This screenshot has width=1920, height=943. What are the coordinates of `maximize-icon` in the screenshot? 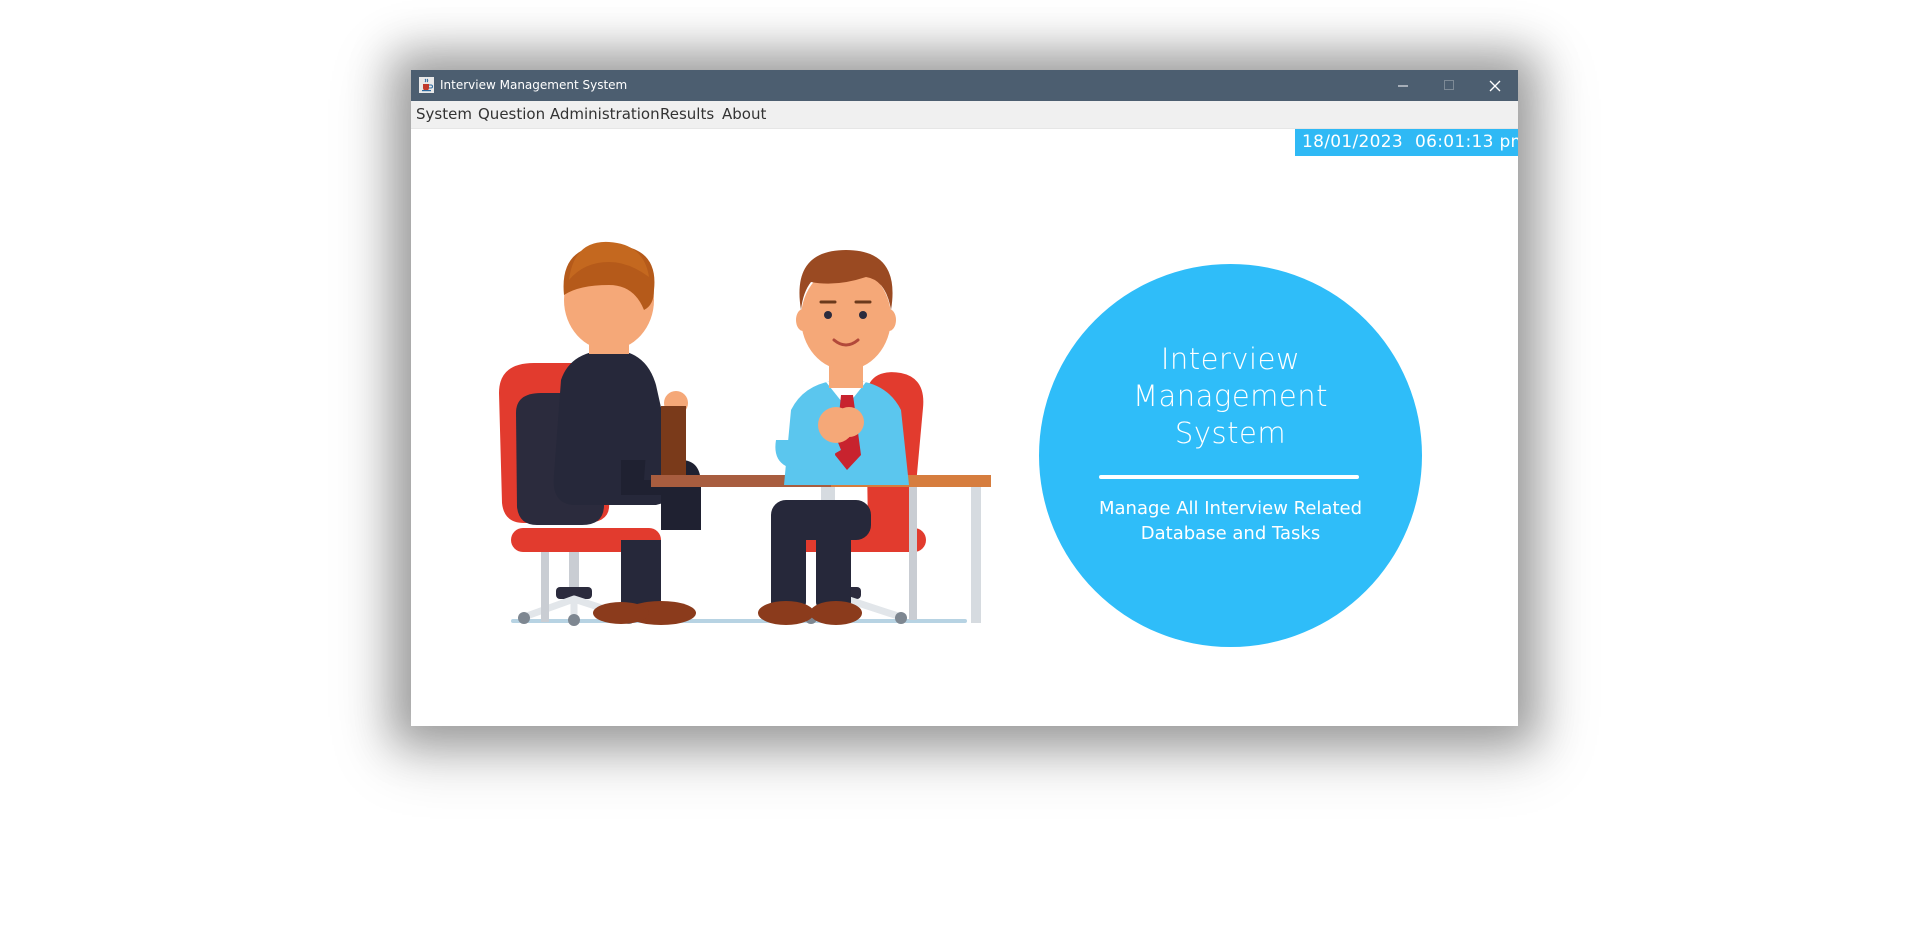 It's located at (1448, 85).